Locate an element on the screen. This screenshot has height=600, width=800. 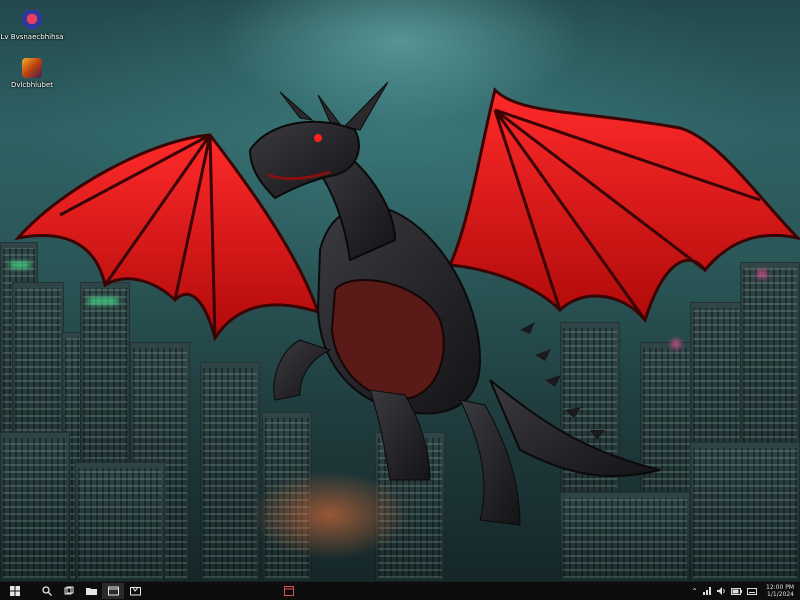
desktop-icon-dvlcbhlubet: Dvlcbhlubet is located at coordinates (32, 73).